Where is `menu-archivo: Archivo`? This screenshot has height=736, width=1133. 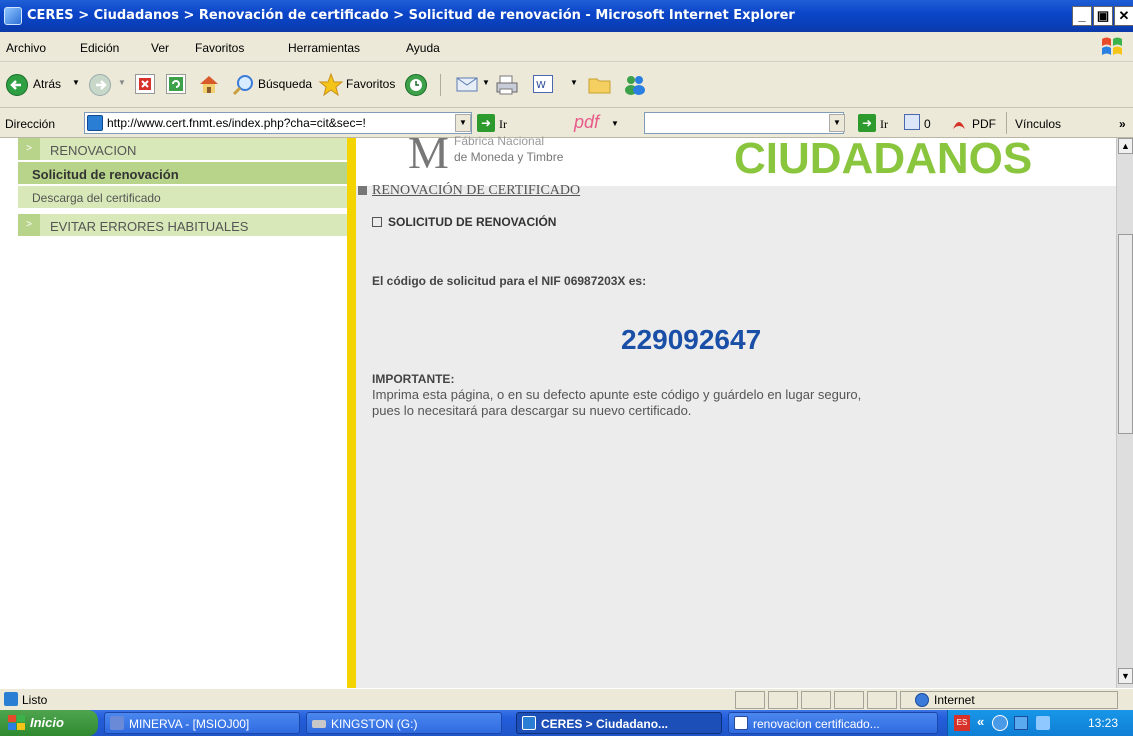
menu-archivo: Archivo is located at coordinates (26, 48).